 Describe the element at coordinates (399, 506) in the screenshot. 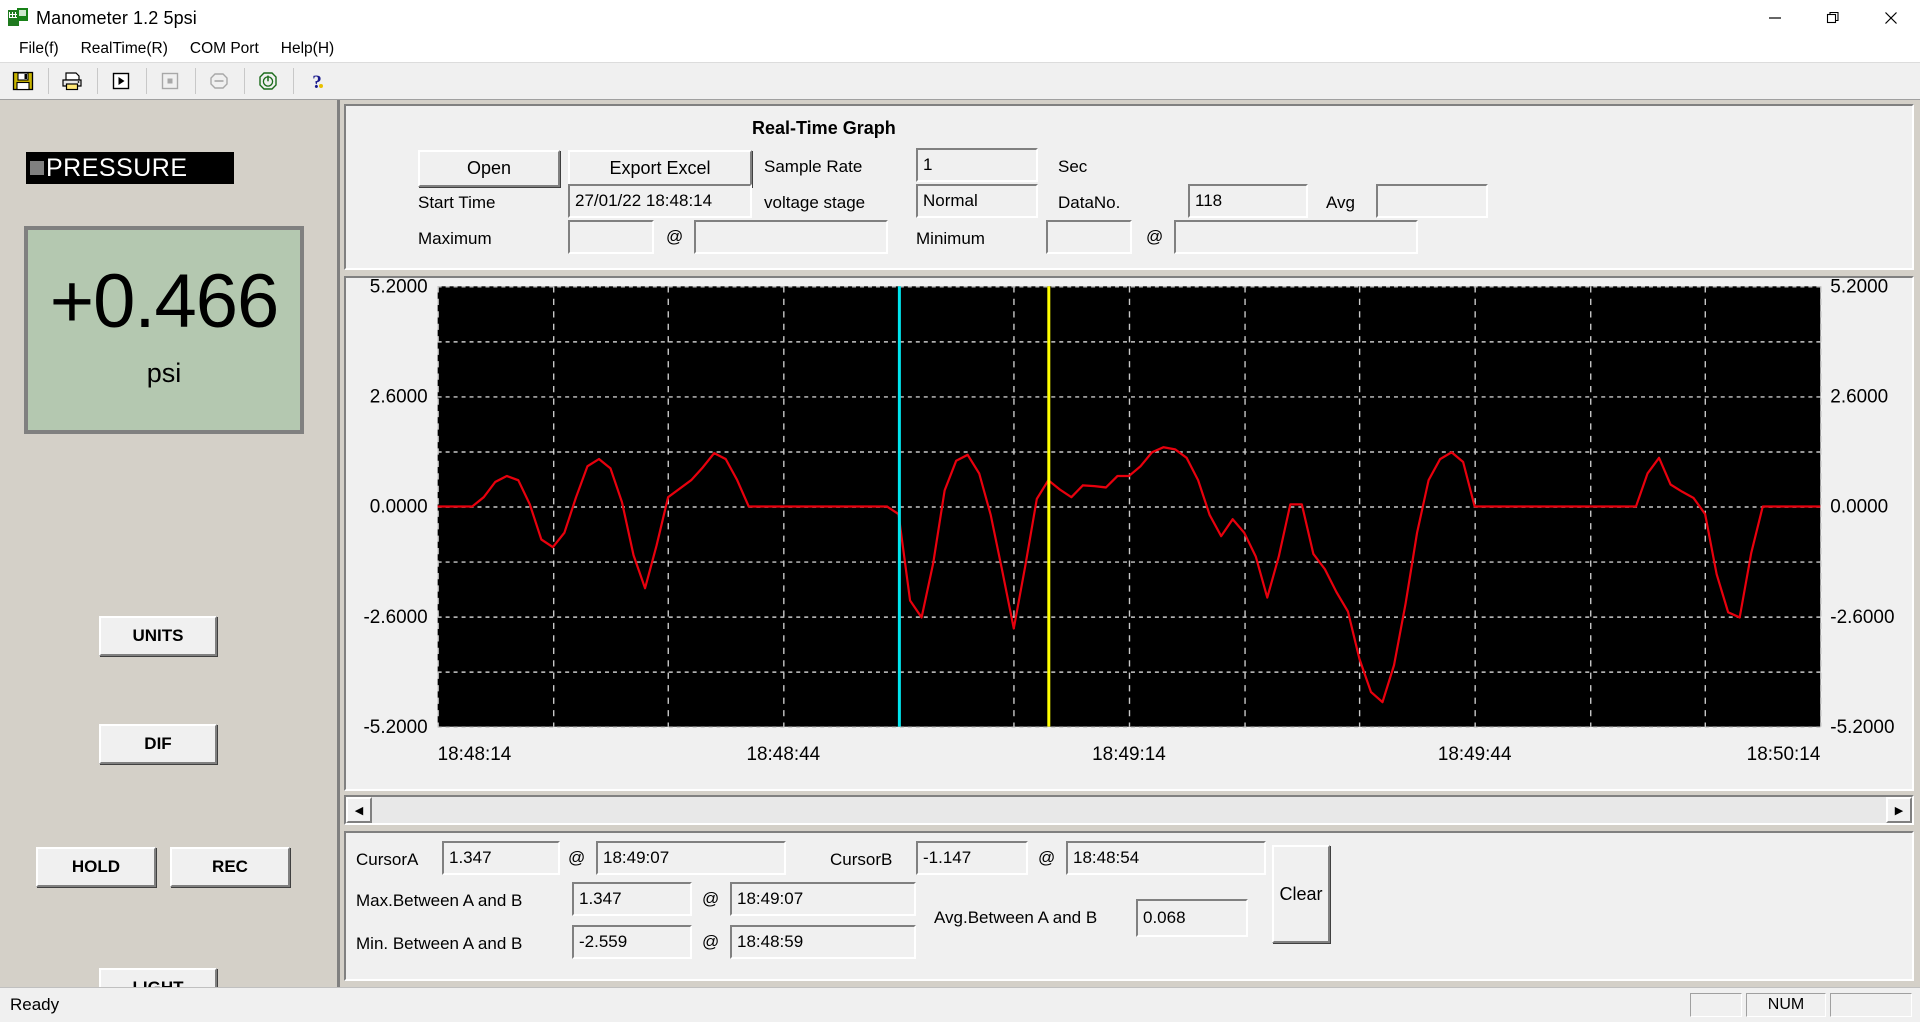

I see `y-axis-tick-label-left: 0.0000` at that location.